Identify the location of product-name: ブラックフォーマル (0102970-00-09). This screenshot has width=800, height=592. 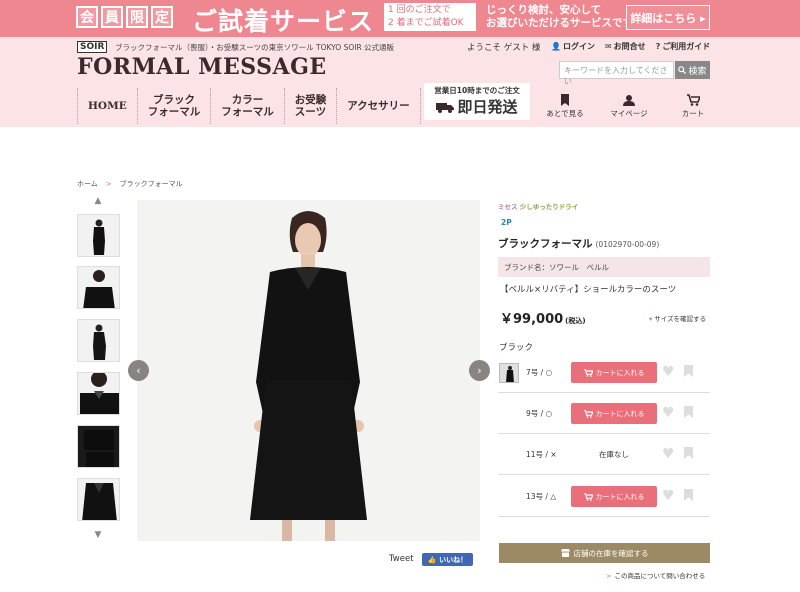
(578, 243).